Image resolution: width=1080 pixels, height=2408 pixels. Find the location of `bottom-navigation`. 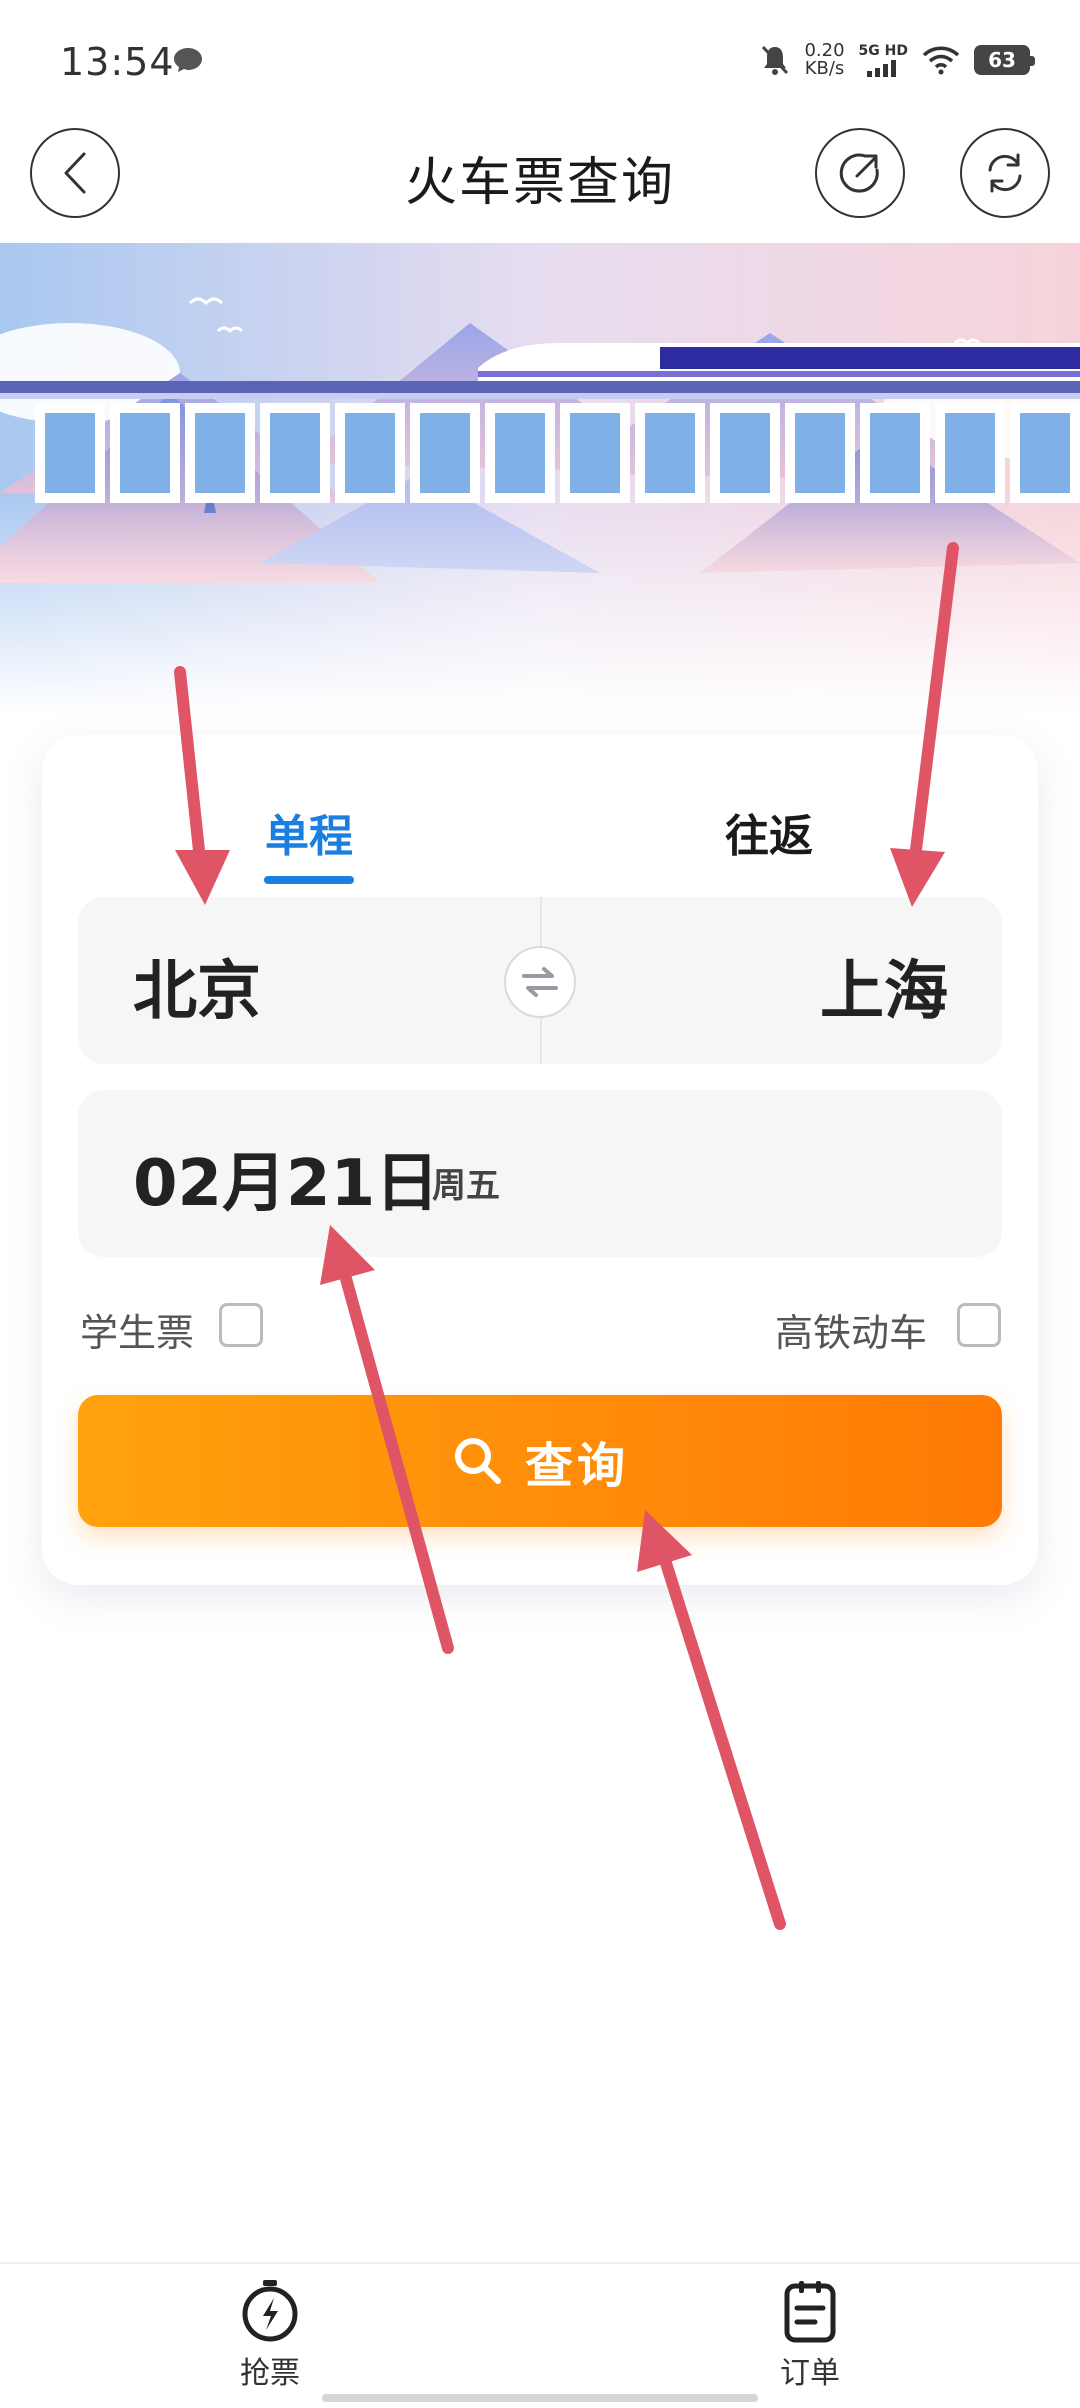

bottom-navigation is located at coordinates (540, 2335).